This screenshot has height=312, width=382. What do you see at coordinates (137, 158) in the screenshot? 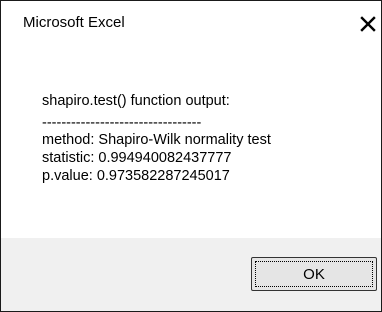
I see `message-statistic: statistic: 0.994940082437777` at bounding box center [137, 158].